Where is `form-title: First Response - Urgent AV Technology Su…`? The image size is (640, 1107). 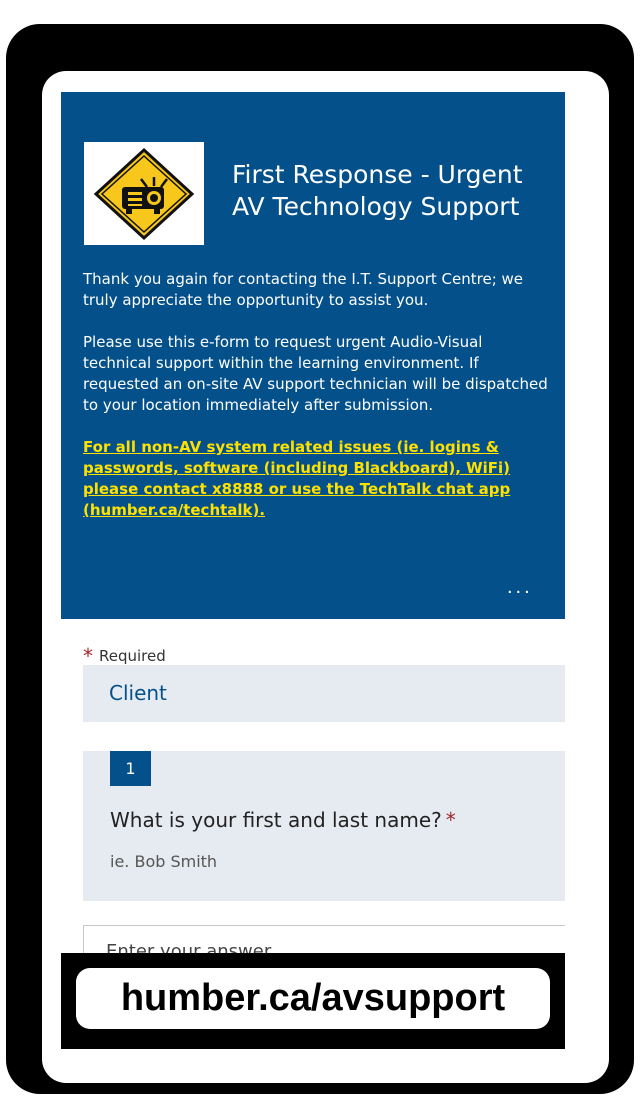
form-title: First Response - Urgent AV Technology Su… is located at coordinates (377, 190).